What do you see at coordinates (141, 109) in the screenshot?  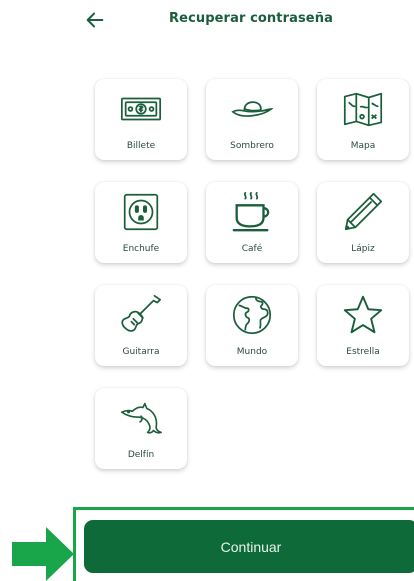 I see `banknote-icon` at bounding box center [141, 109].